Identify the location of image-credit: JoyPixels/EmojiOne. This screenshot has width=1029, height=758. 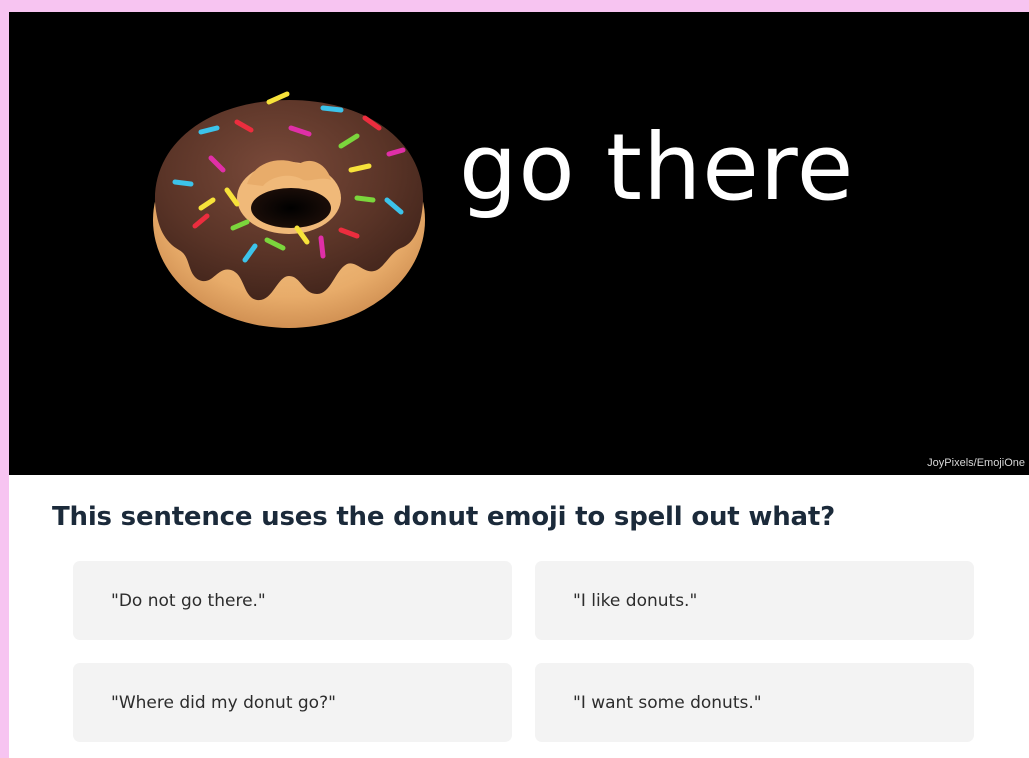
(976, 463).